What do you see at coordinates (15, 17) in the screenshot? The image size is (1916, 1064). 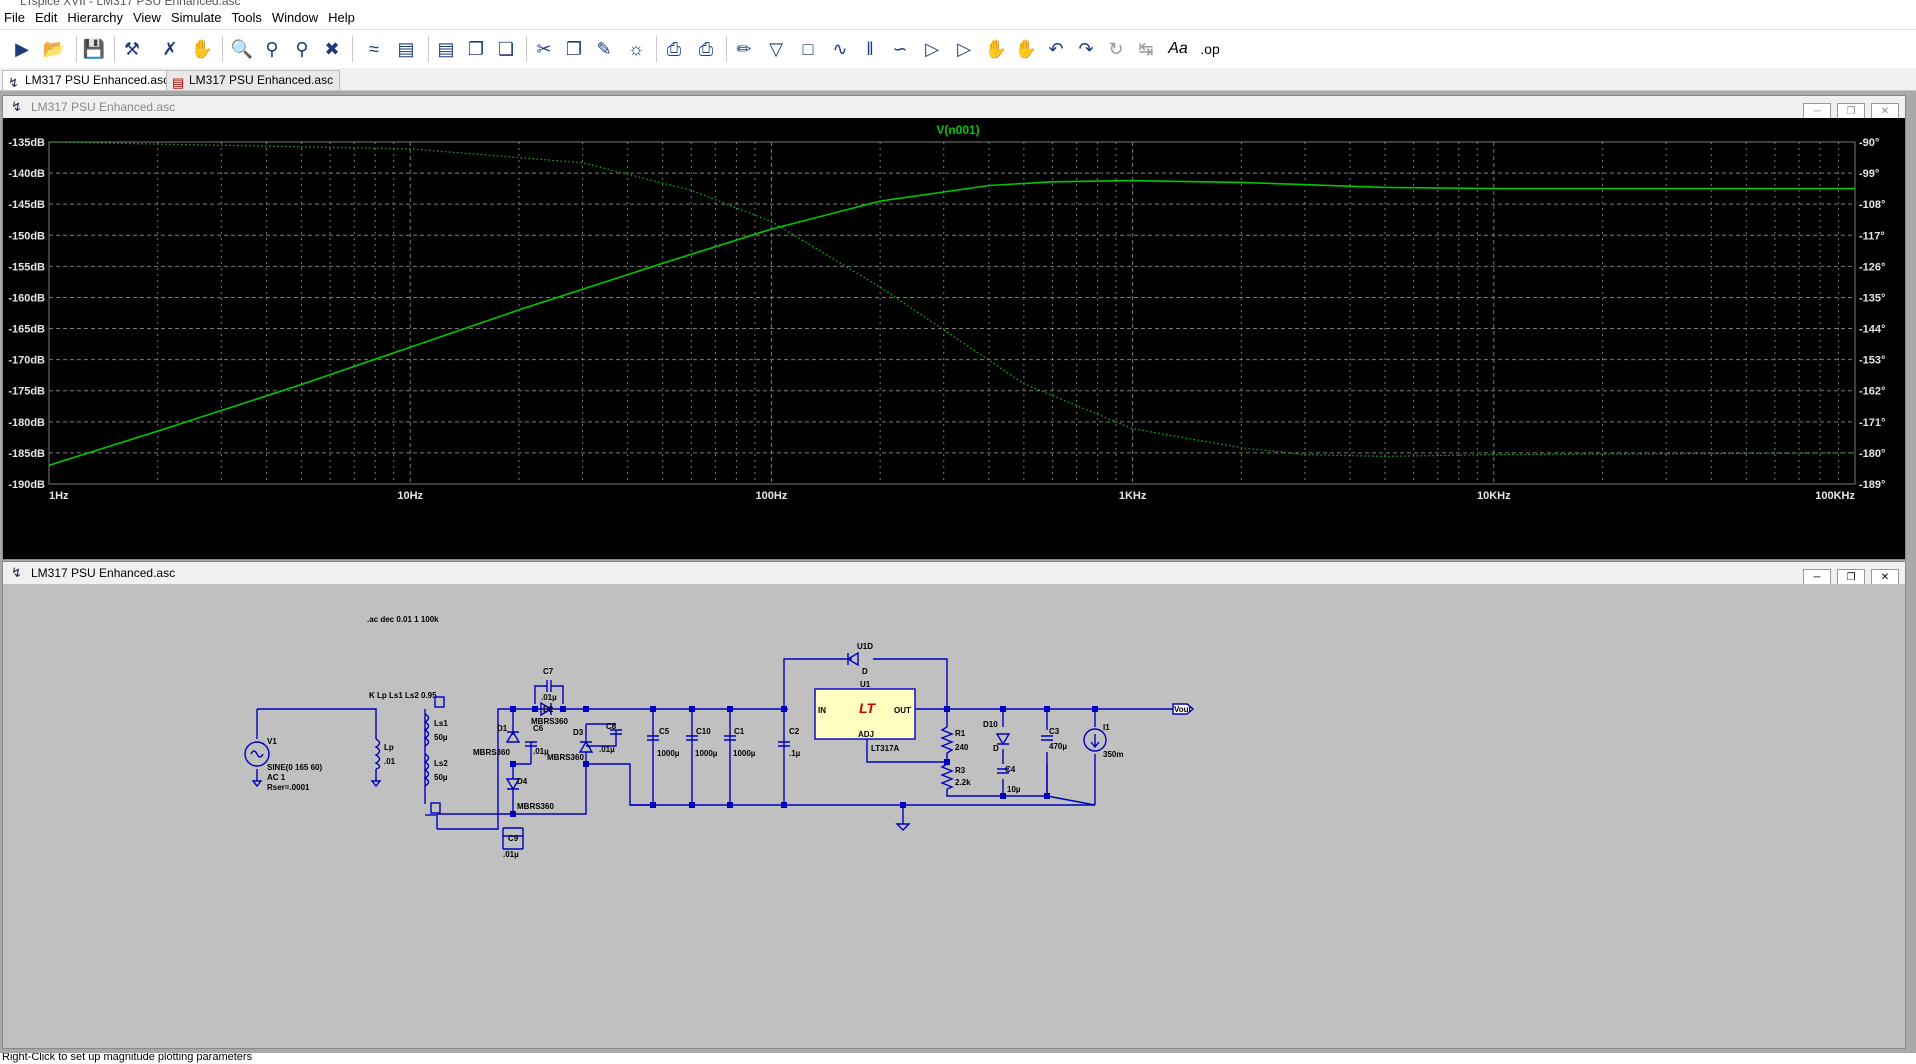 I see `menu-file: File` at bounding box center [15, 17].